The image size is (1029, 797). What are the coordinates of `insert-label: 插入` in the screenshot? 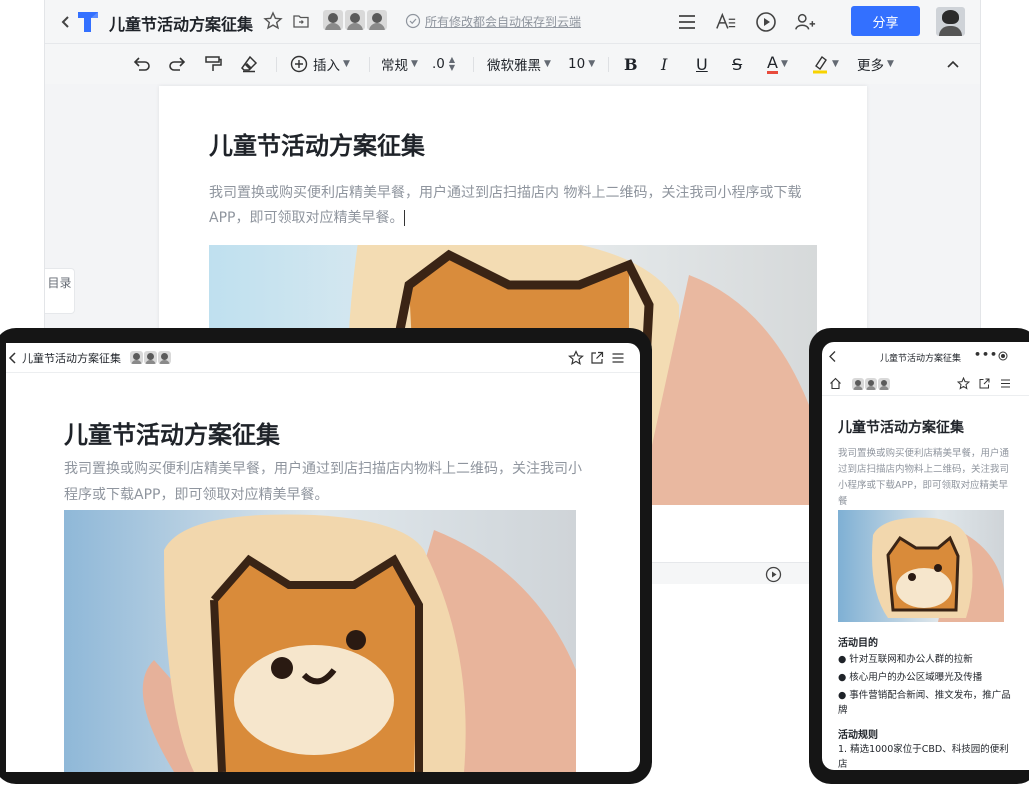 It's located at (326, 66).